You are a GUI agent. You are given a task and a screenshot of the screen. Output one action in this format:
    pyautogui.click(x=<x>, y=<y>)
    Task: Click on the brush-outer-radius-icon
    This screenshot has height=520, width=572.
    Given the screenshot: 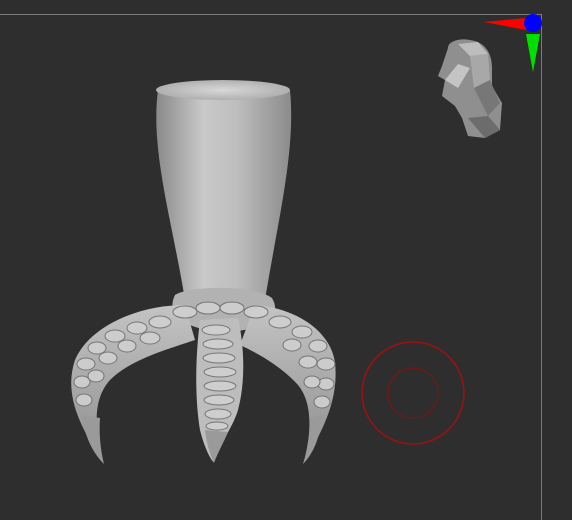 What is the action you would take?
    pyautogui.click(x=413, y=393)
    